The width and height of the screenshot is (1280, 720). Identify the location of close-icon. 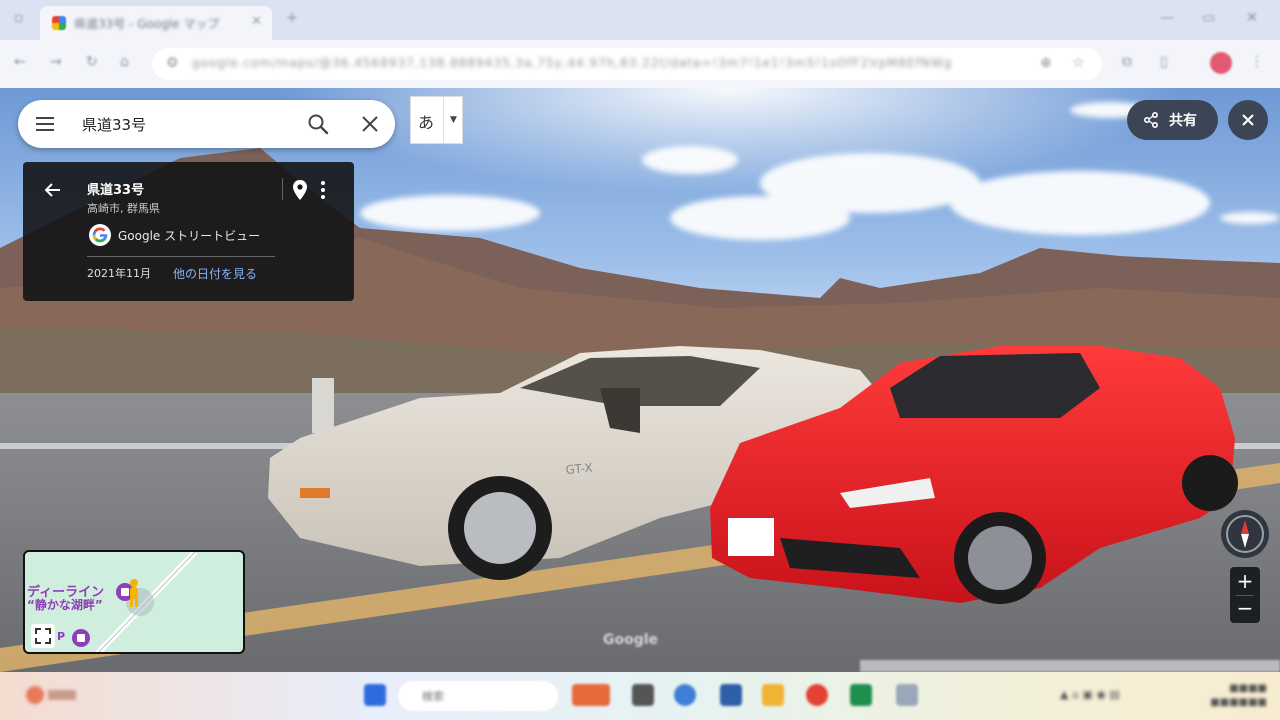
(1248, 120).